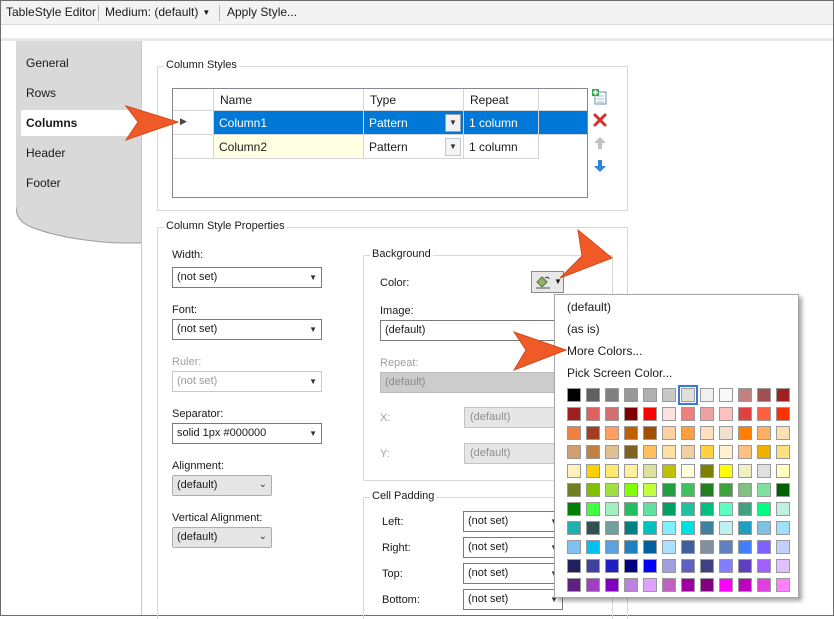 Image resolution: width=834 pixels, height=619 pixels. Describe the element at coordinates (600, 143) in the screenshot. I see `move-up-icon` at that location.